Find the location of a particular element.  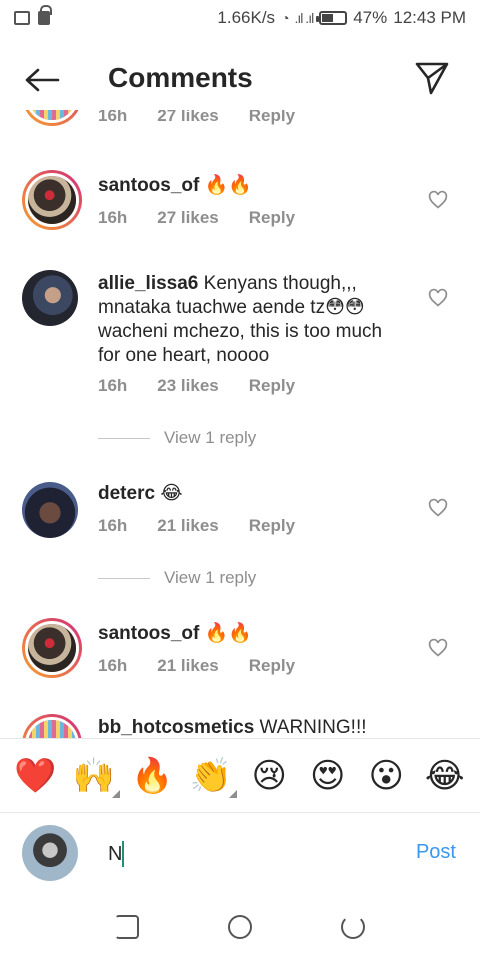

status-bar: 1.66K/s ◔ .ıl .ıl 47% 12:43 PM is located at coordinates (240, 18).